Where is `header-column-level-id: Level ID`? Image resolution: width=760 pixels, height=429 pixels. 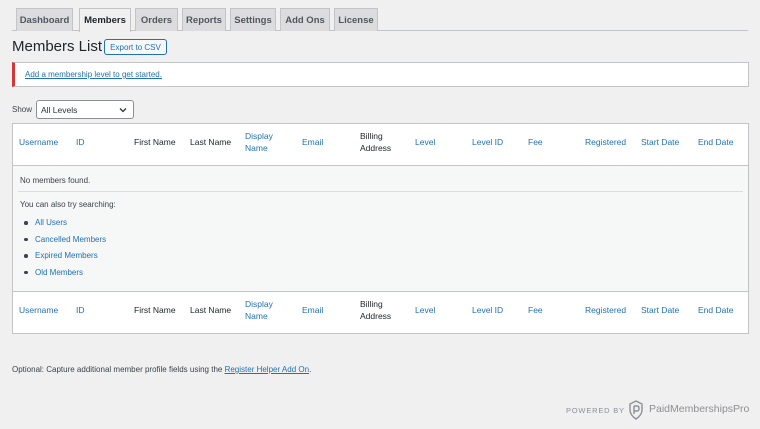
header-column-level-id: Level ID is located at coordinates (487, 142).